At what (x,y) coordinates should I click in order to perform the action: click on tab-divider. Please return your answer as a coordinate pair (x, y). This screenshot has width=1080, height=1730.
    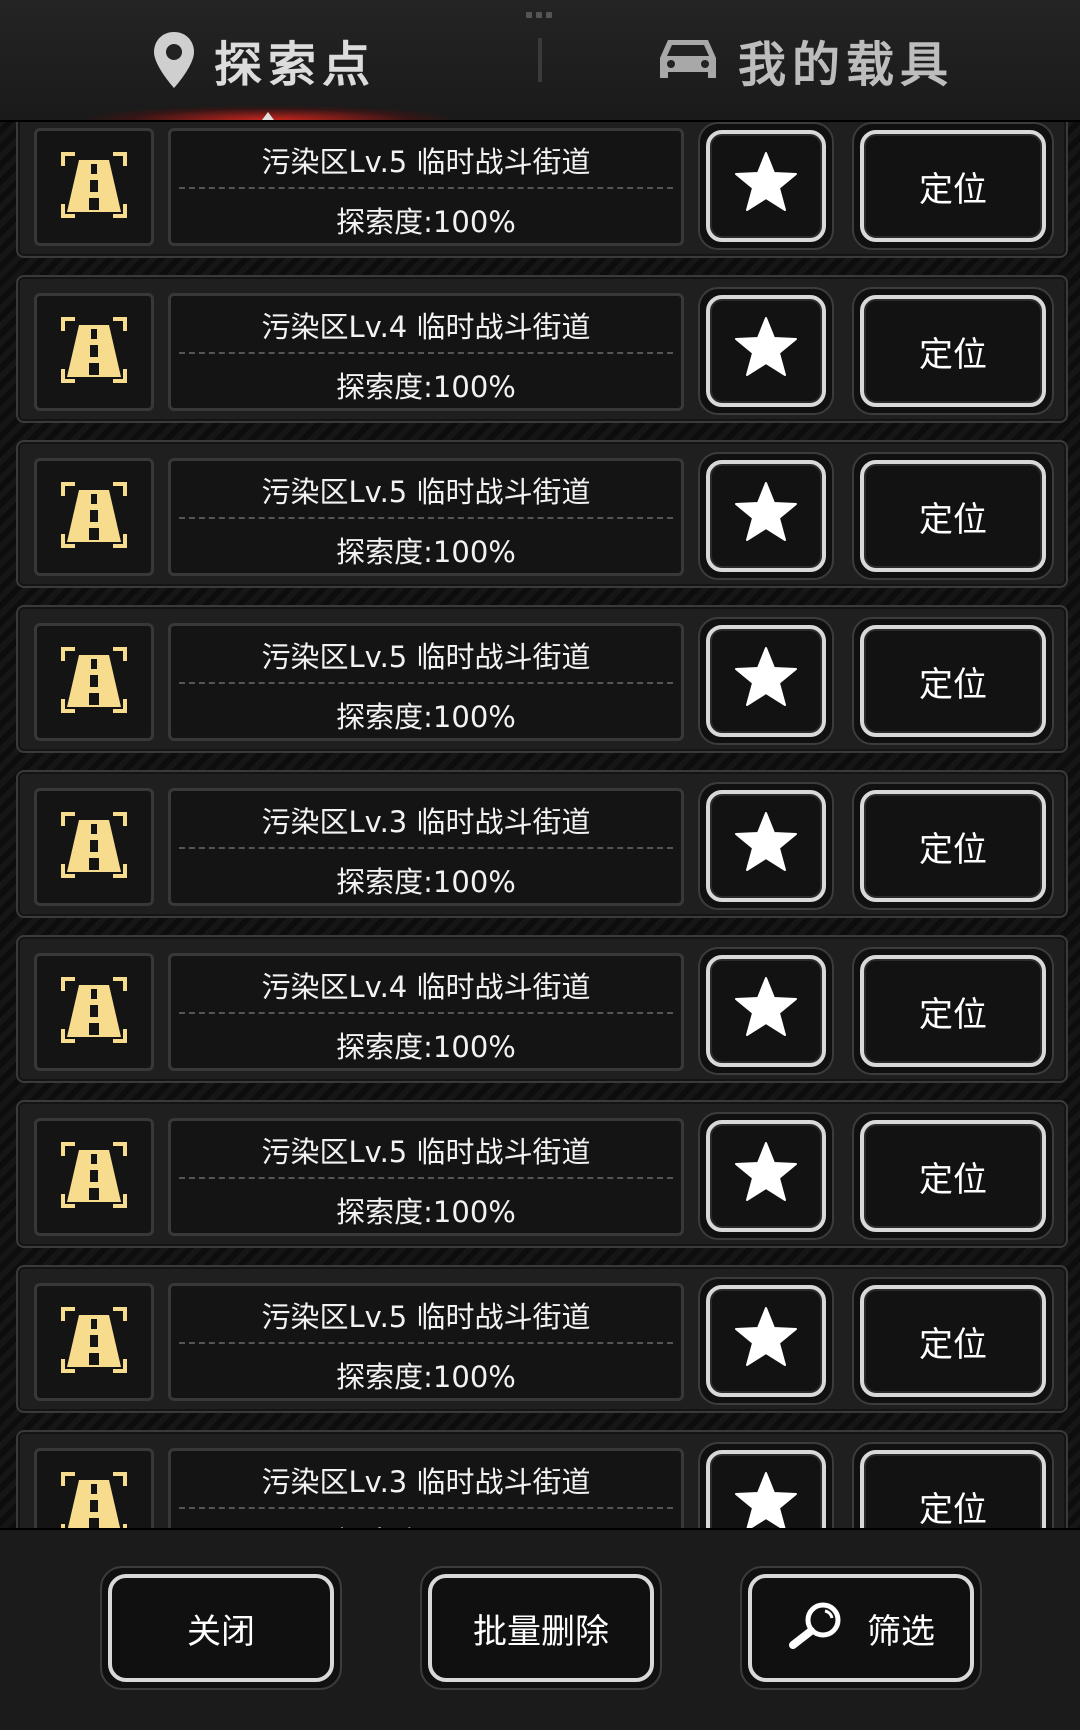
    Looking at the image, I should click on (540, 60).